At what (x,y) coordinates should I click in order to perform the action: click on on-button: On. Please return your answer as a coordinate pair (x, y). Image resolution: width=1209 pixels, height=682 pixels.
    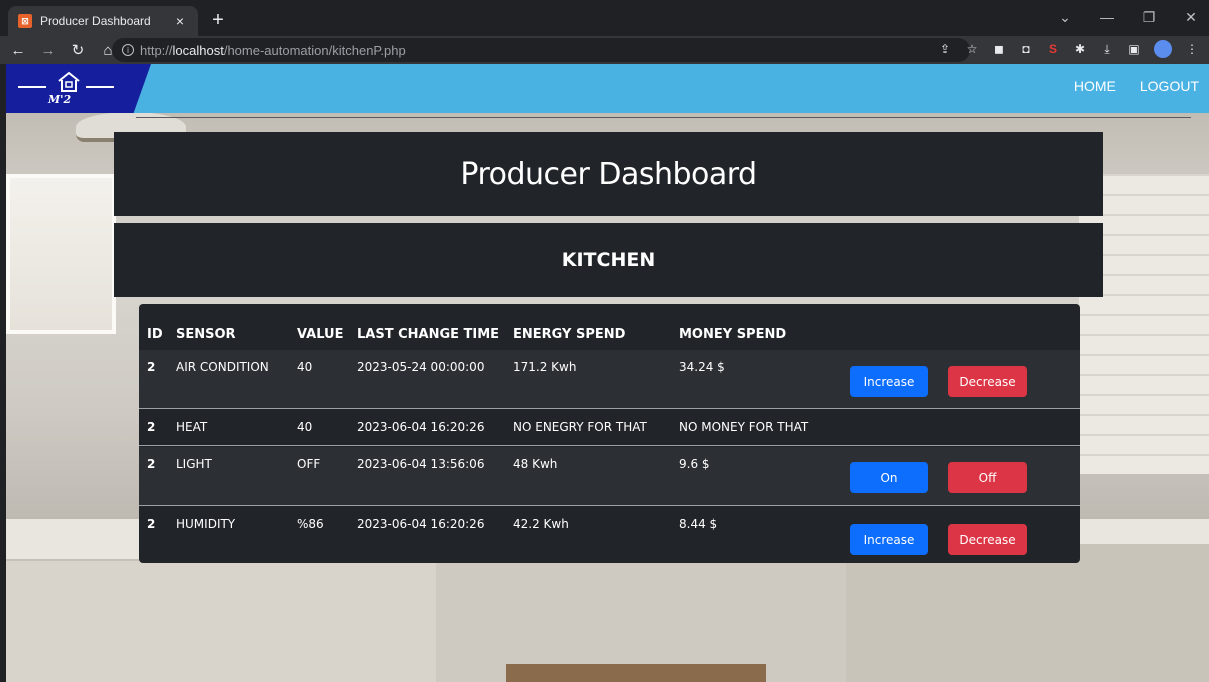
    Looking at the image, I should click on (889, 477).